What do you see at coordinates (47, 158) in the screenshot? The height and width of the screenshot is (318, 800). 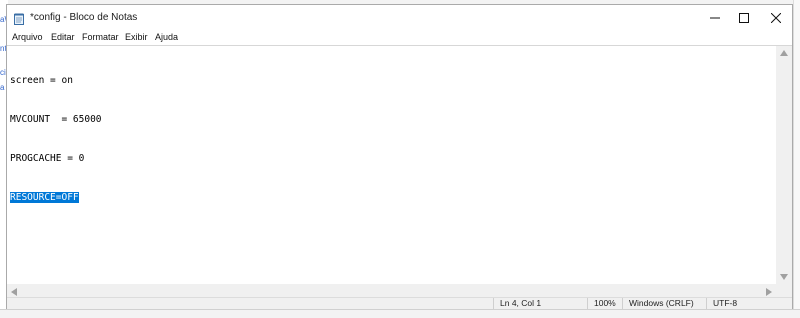 I see `text-line: PROGCACHE = 0` at bounding box center [47, 158].